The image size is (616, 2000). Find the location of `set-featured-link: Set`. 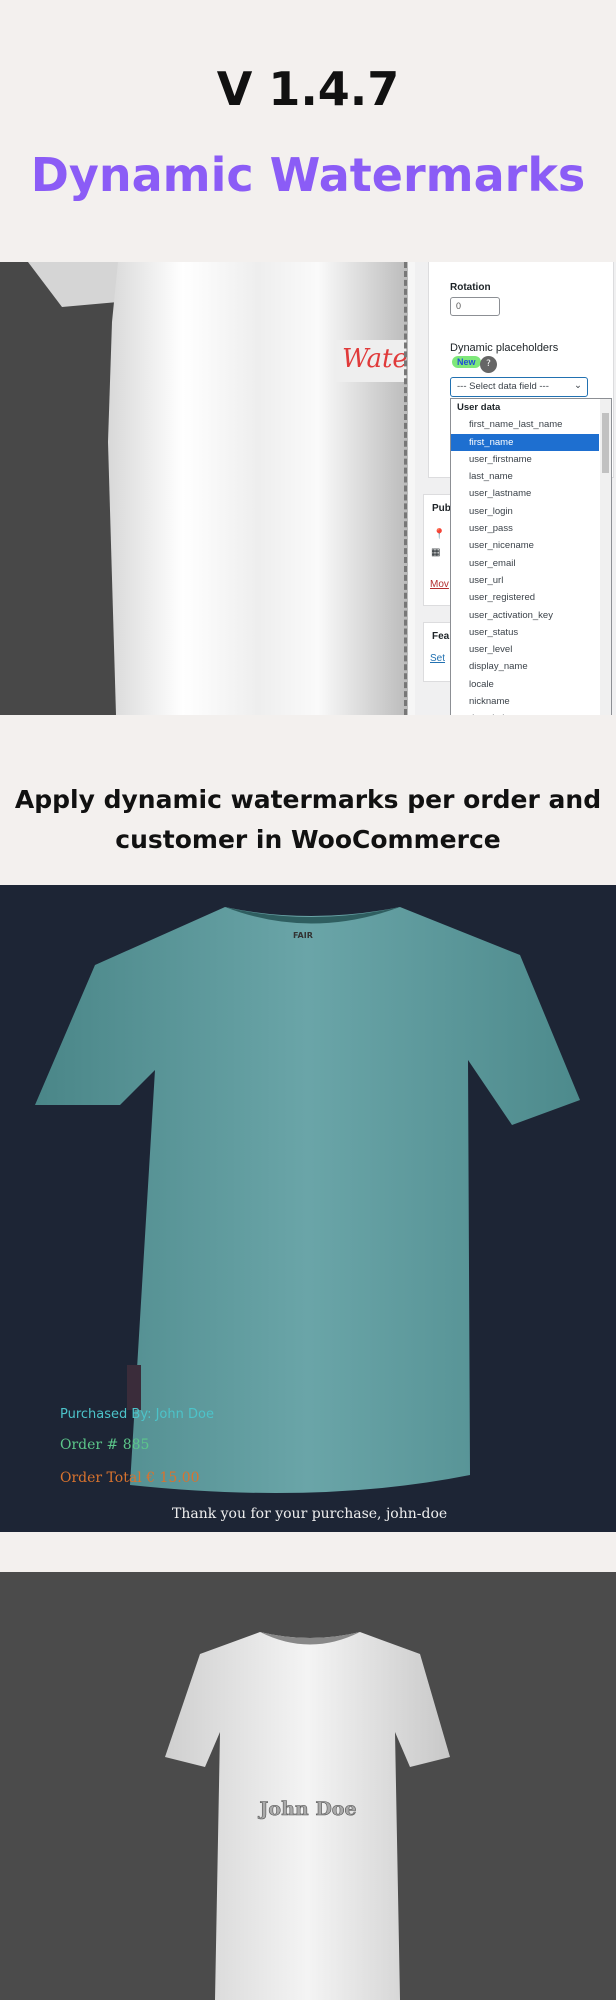

set-featured-link: Set is located at coordinates (437, 658).